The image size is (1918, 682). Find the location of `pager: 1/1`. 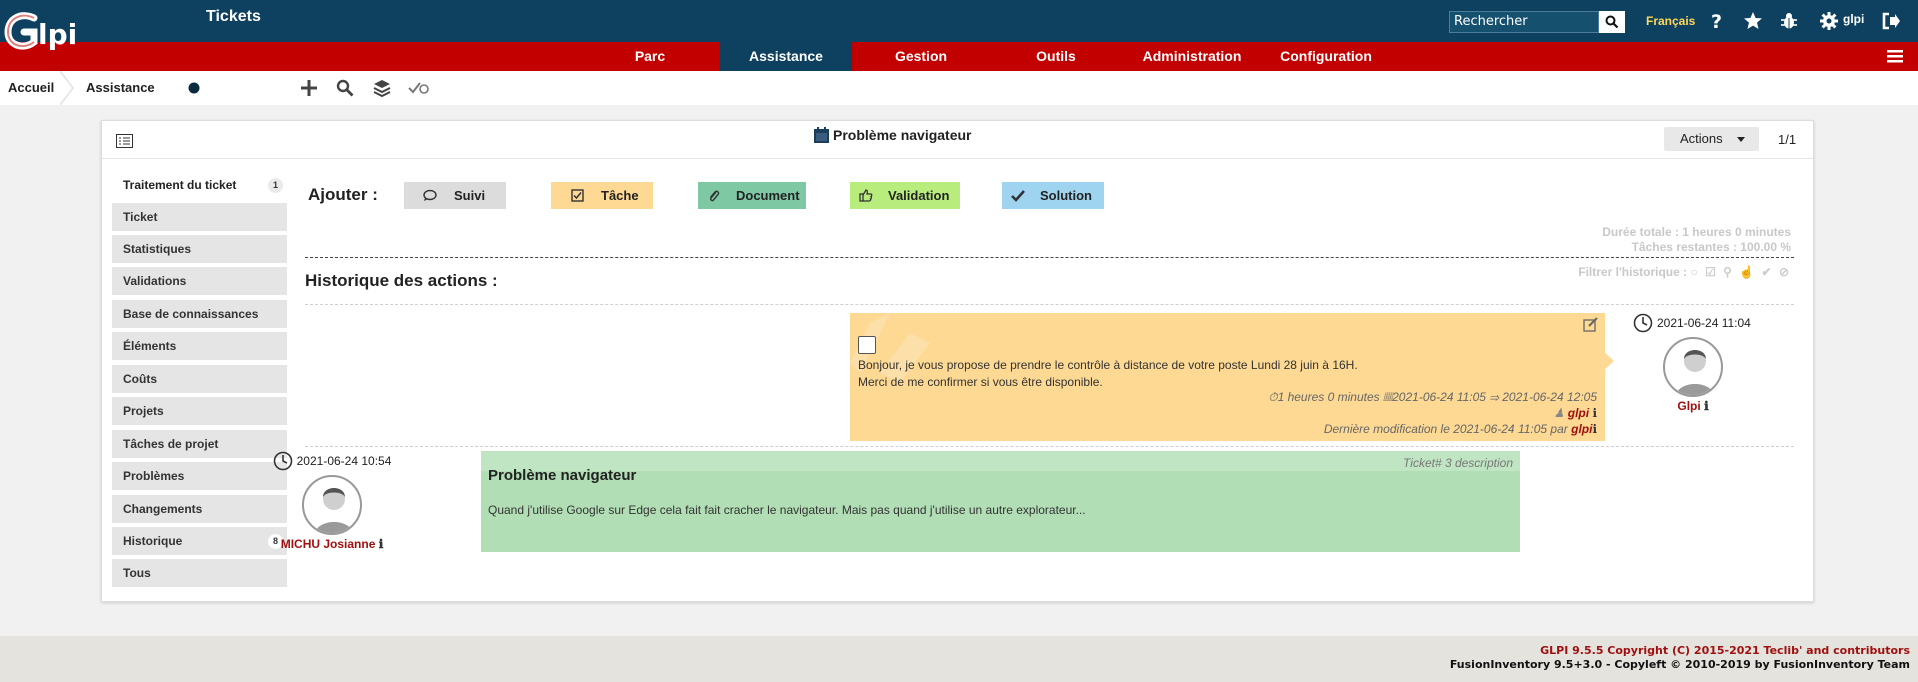

pager: 1/1 is located at coordinates (1787, 139).